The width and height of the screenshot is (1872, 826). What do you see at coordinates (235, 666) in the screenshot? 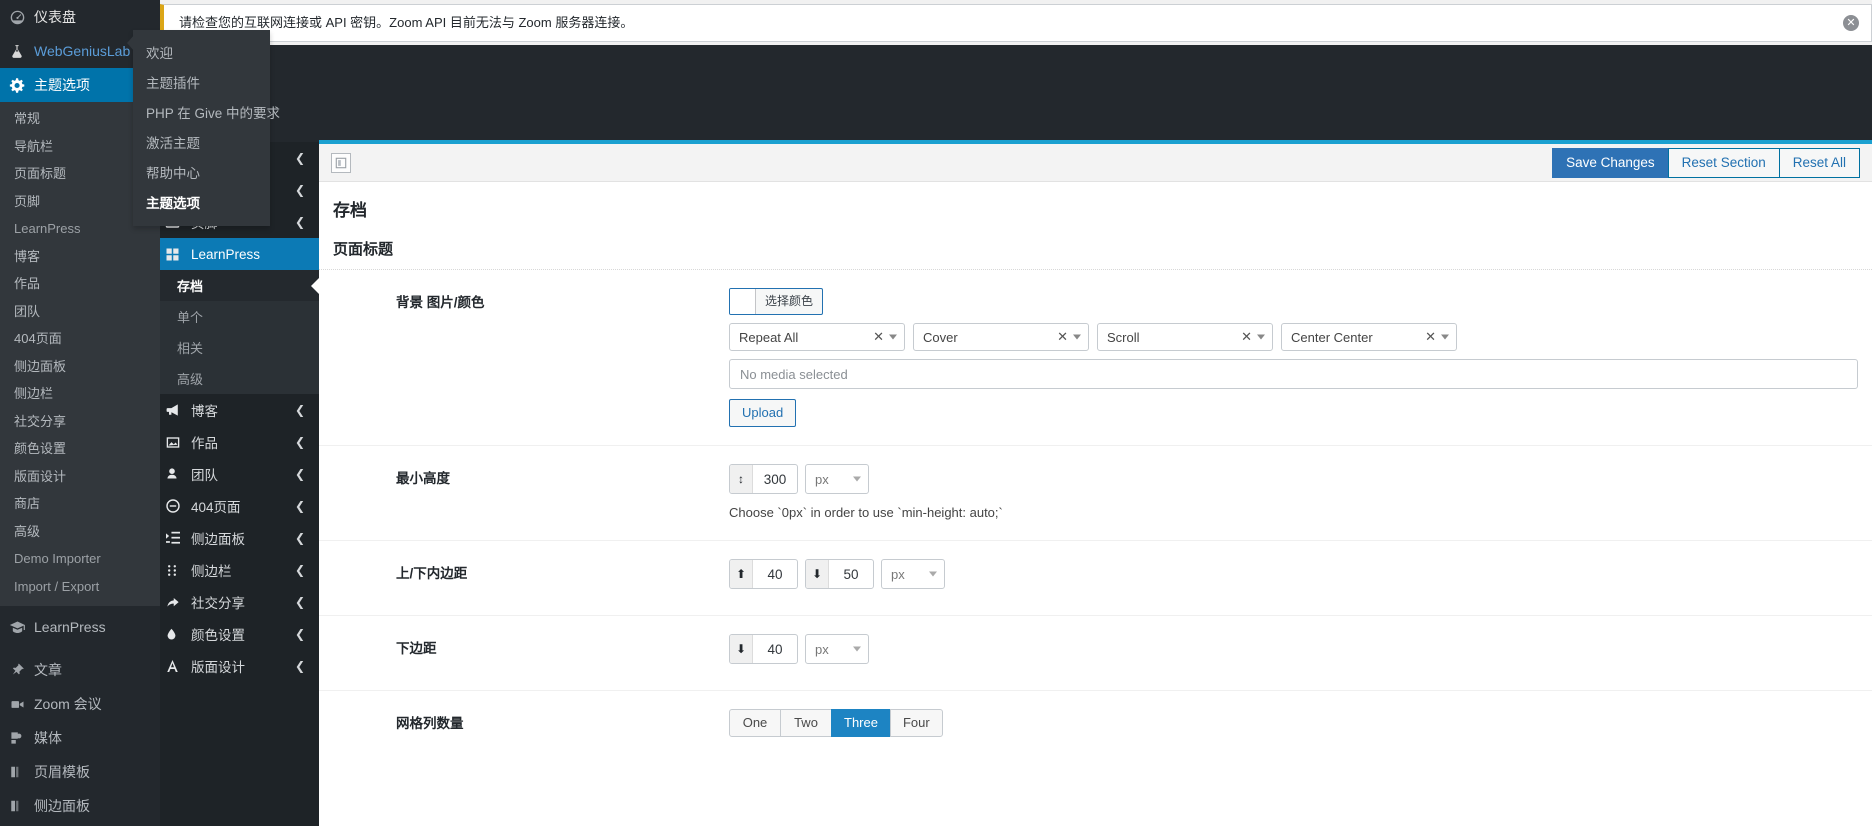
I see `option-nav-layout: 版面设计 ❮` at bounding box center [235, 666].